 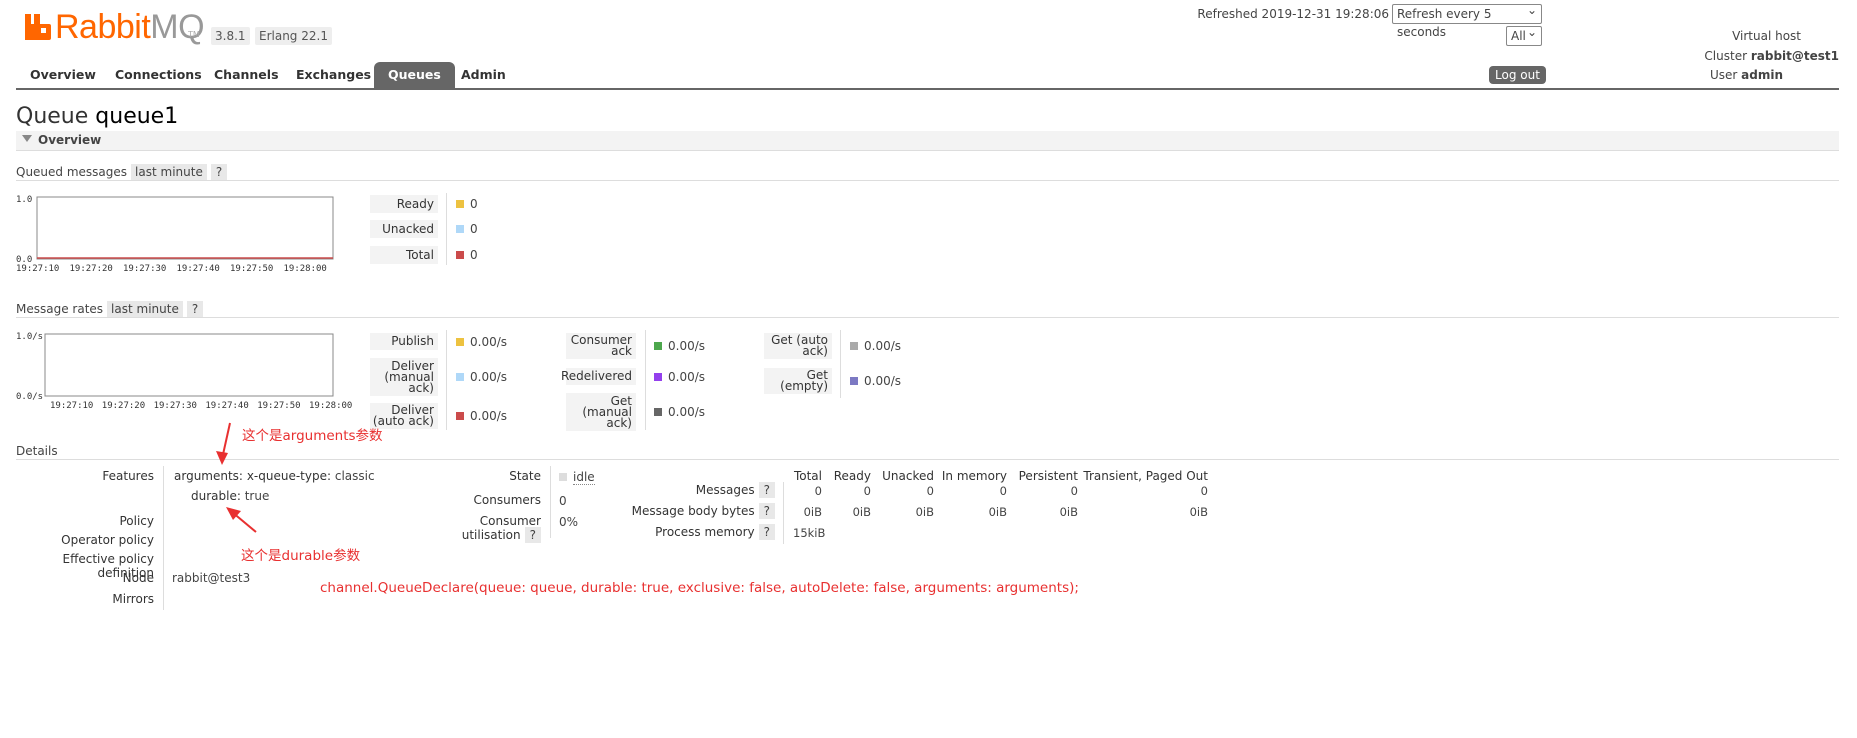 I want to click on stat-label: Get (auto ack), so click(x=798, y=346).